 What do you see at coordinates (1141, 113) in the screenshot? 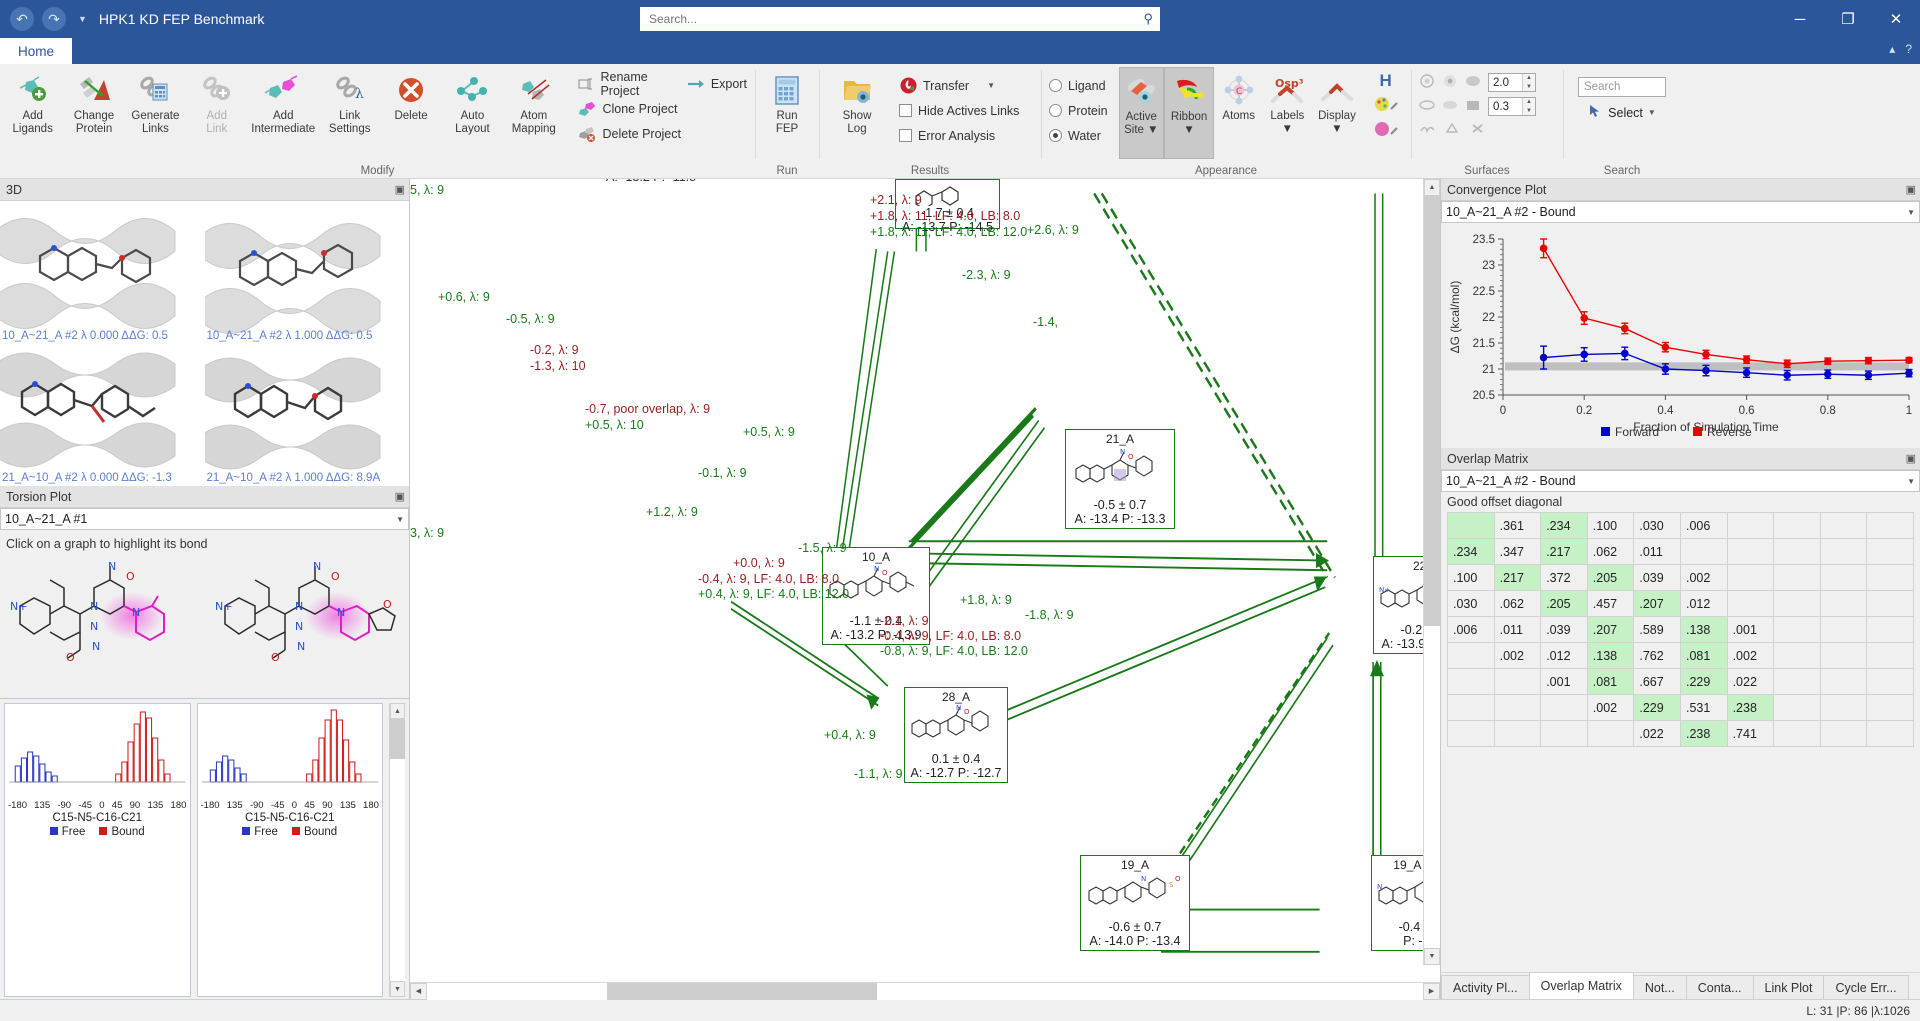
I see `active-site-button: Active Site ▼` at bounding box center [1141, 113].